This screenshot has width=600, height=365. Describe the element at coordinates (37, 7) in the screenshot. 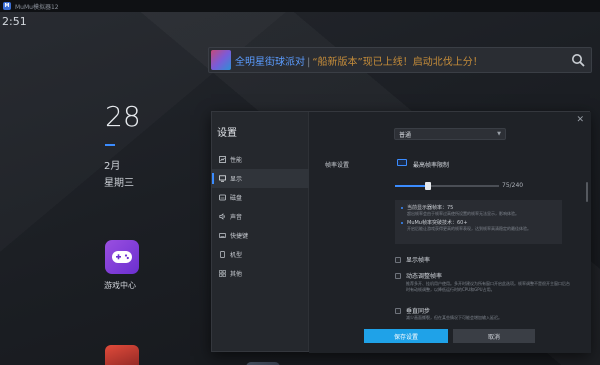

I see `window-title: MuMu模拟器12` at that location.